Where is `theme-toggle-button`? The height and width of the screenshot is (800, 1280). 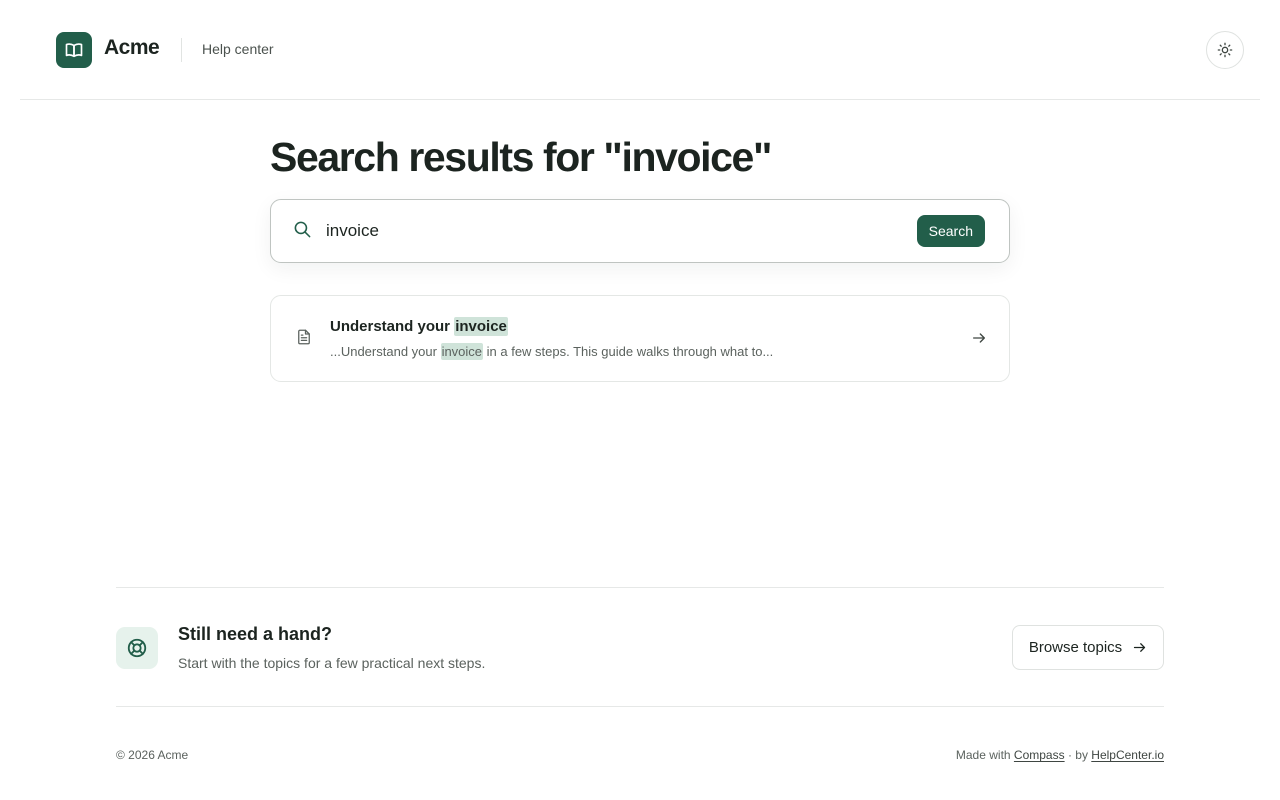 theme-toggle-button is located at coordinates (1225, 50).